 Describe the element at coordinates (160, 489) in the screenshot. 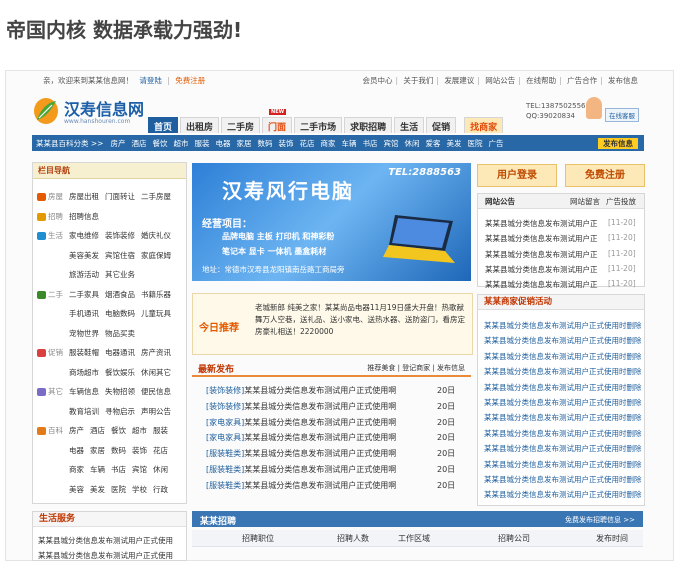

I see `category-link: 行政` at that location.